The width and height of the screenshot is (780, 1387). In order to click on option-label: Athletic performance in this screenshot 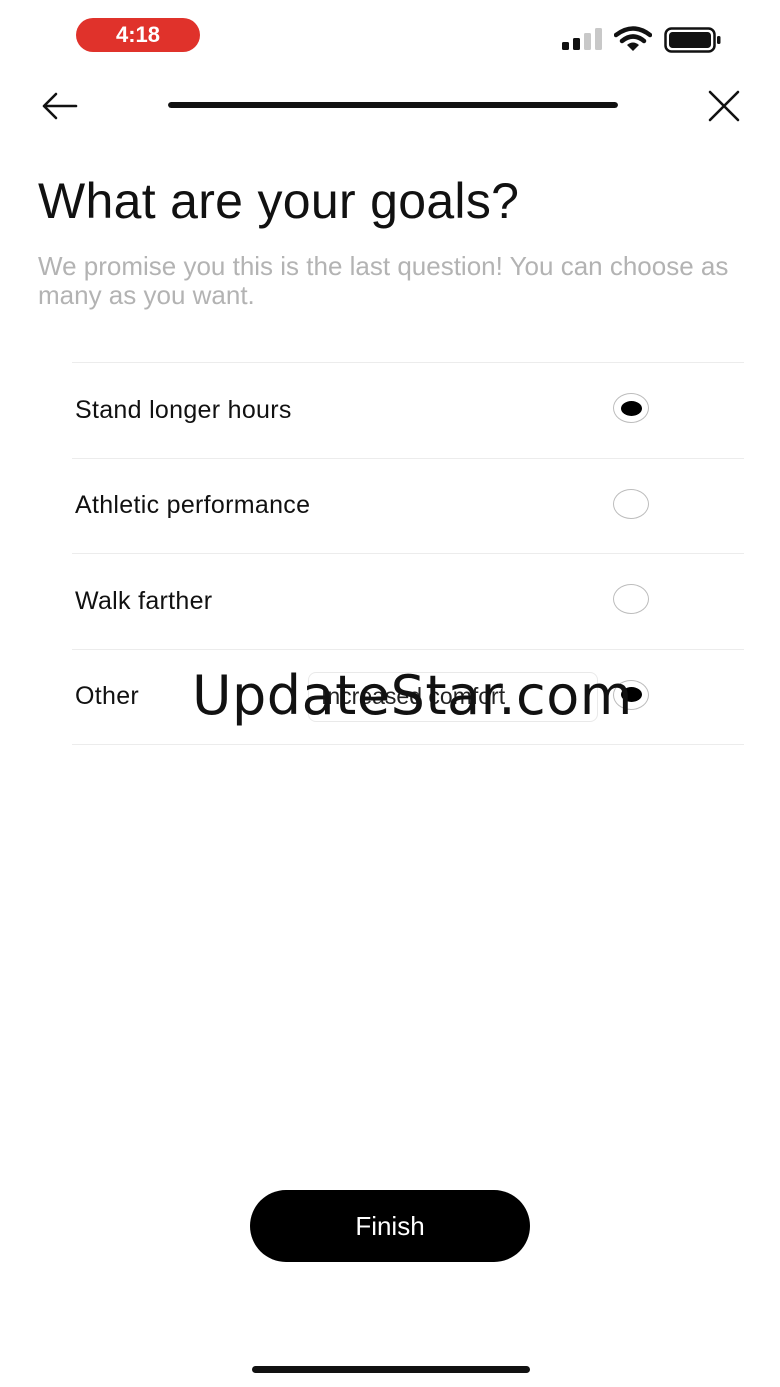, I will do `click(193, 505)`.